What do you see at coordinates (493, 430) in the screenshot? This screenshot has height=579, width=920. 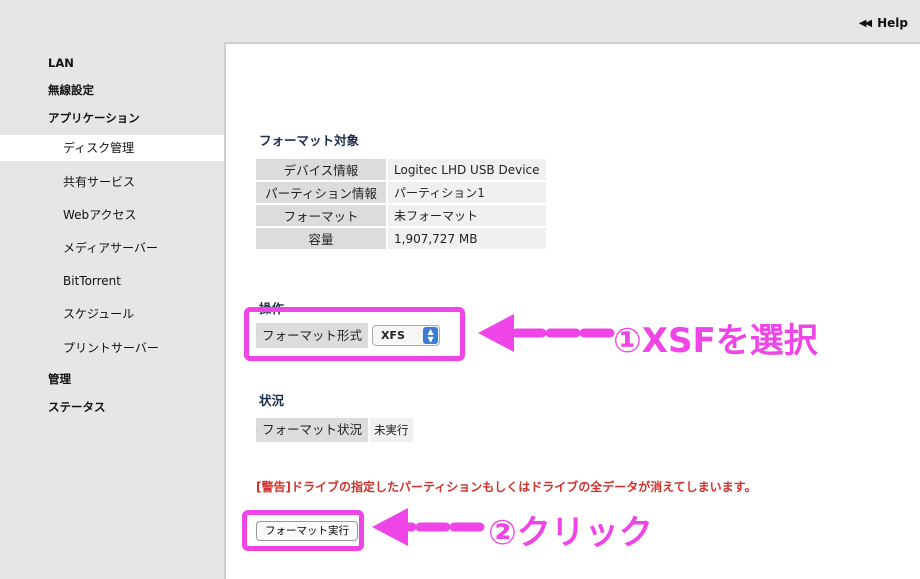 I see `annotation-arrows` at bounding box center [493, 430].